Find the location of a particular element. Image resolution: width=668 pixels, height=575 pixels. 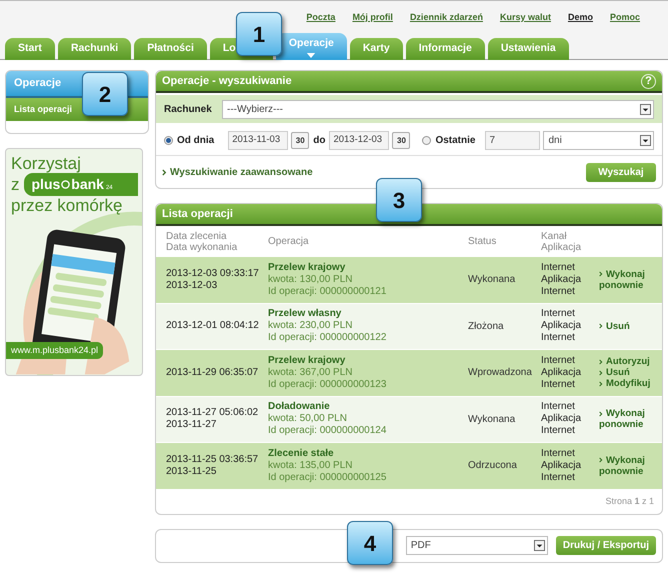

account-select: ---Wybierz--- is located at coordinates (438, 109).